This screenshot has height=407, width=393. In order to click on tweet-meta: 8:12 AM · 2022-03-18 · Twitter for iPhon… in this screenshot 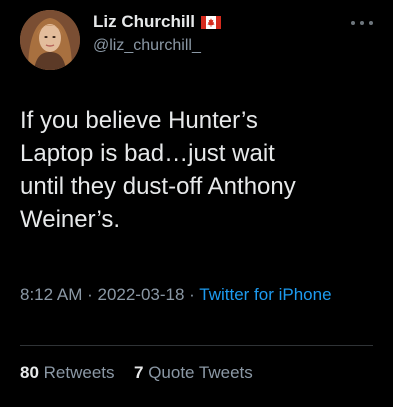, I will do `click(197, 294)`.